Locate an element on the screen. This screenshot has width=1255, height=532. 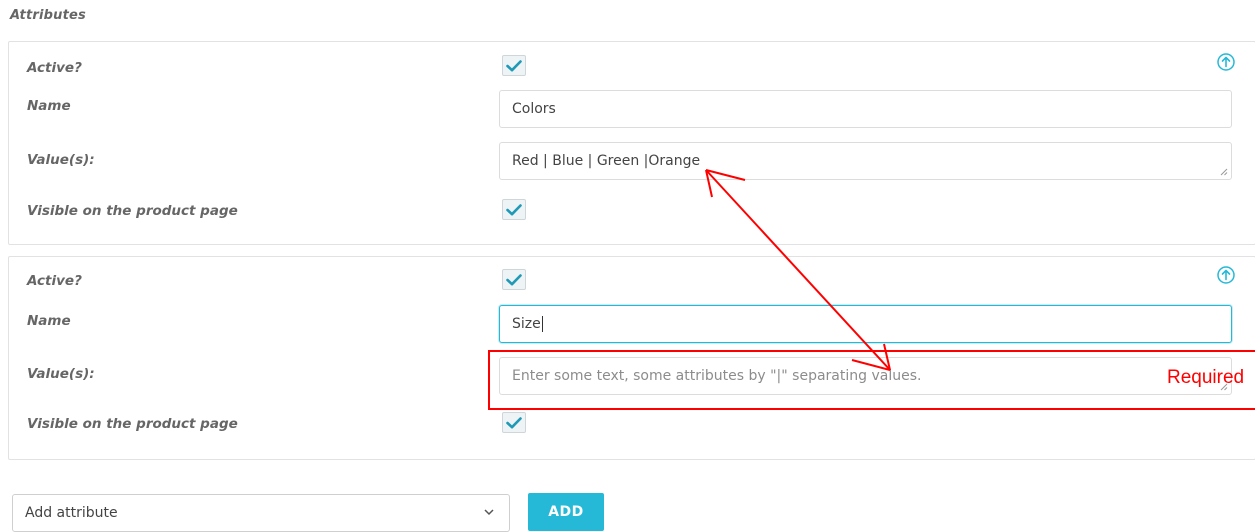
annotation-arrow is located at coordinates (798, 270).